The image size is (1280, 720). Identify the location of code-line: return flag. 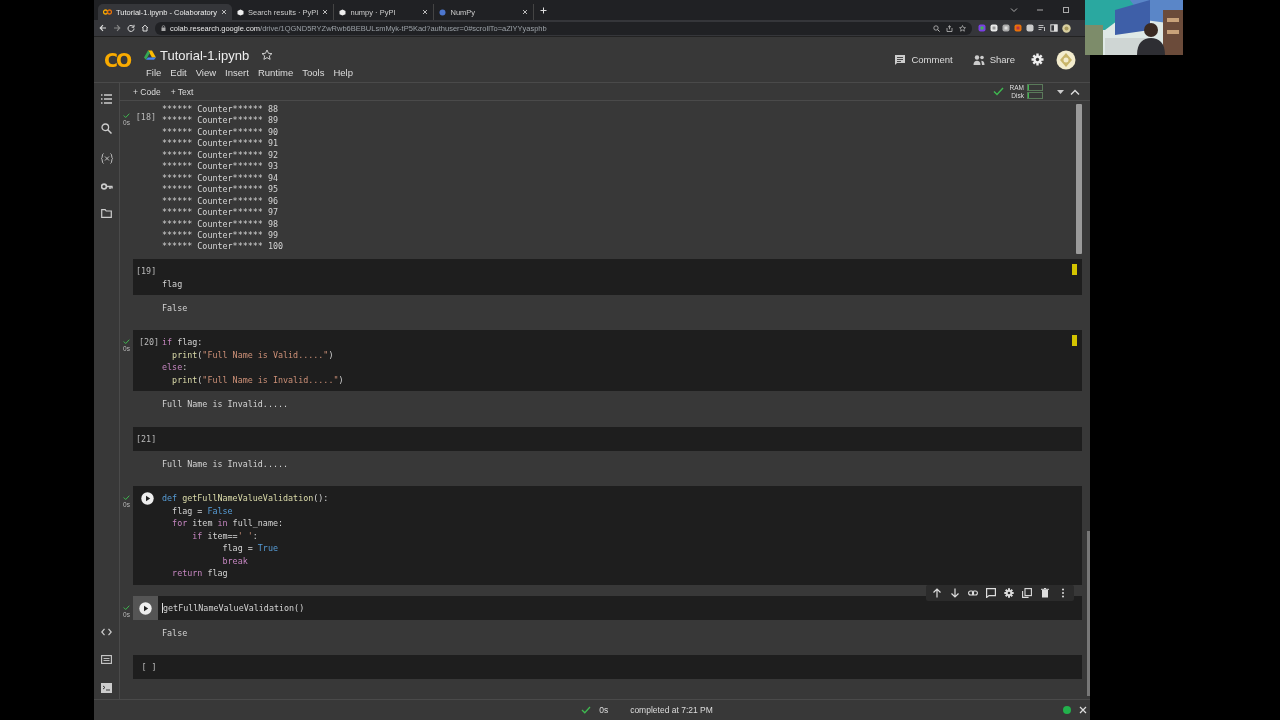
(199, 573).